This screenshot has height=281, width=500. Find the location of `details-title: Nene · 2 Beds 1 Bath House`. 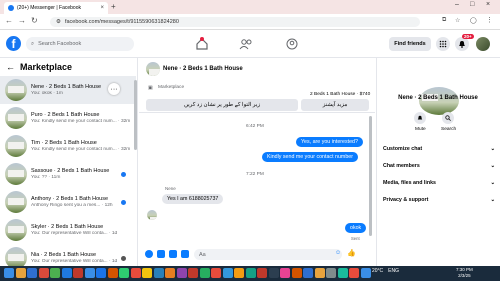

details-title: Nene · 2 Beds 1 Bath House is located at coordinates (438, 98).